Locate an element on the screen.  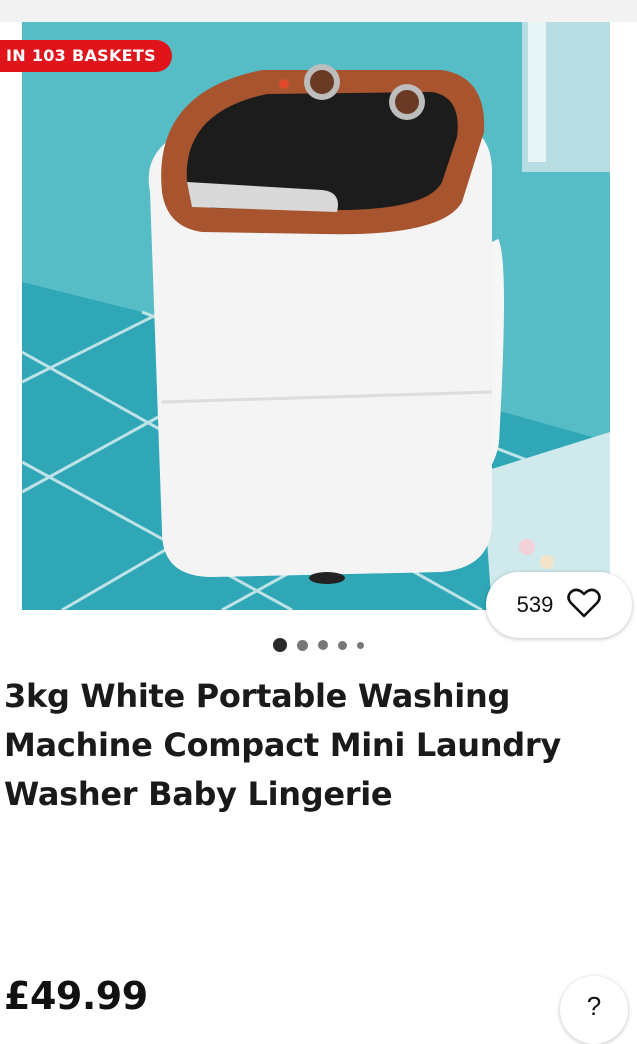
carousel-dot-active is located at coordinates (280, 645).